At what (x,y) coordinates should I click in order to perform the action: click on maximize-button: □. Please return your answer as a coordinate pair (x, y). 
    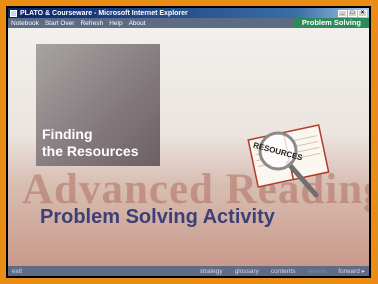
    Looking at the image, I should click on (352, 13).